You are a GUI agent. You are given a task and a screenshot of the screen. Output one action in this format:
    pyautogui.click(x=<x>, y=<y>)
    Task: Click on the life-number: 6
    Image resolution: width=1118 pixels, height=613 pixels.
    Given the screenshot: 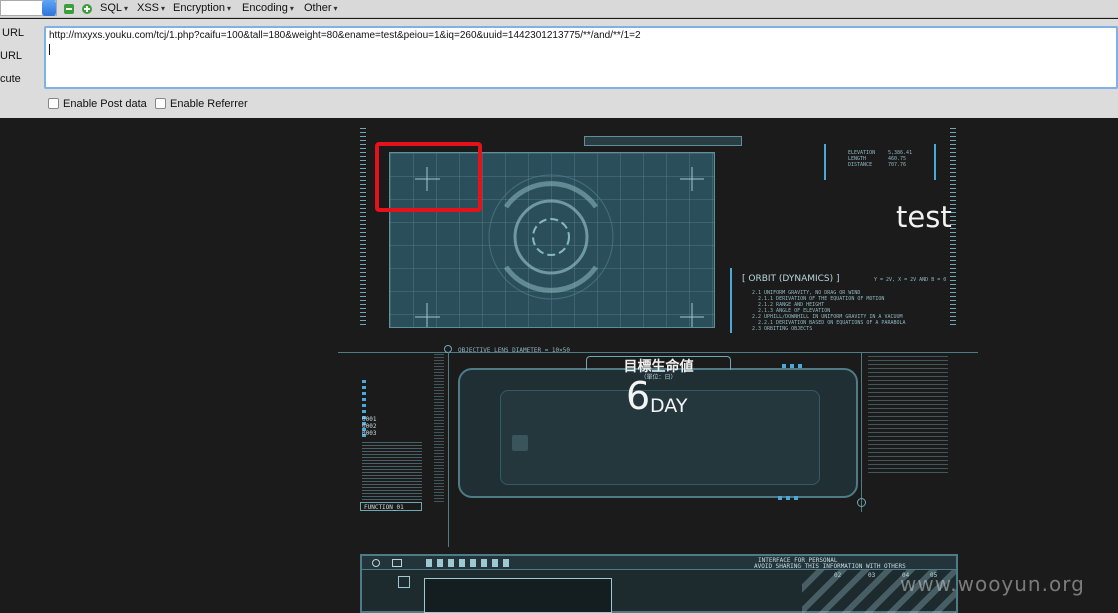 What is the action you would take?
    pyautogui.click(x=638, y=396)
    